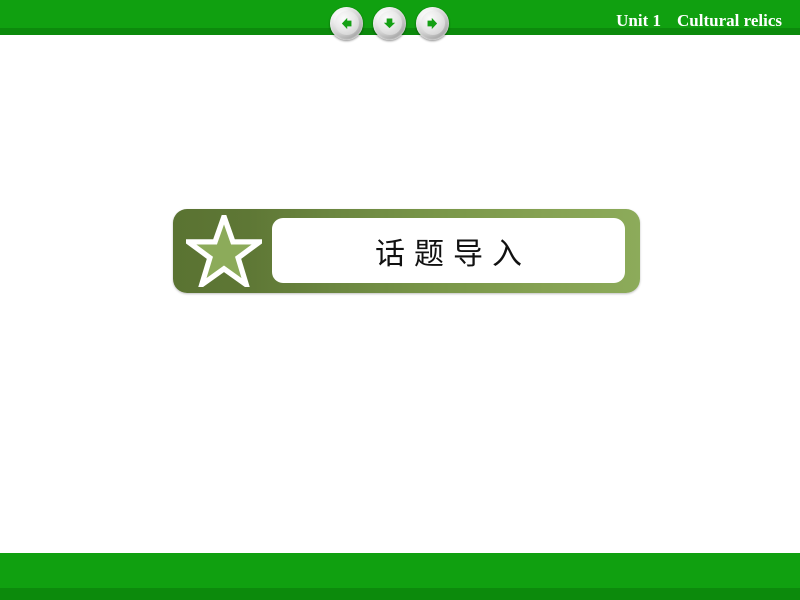 This screenshot has width=800, height=600. I want to click on prev-button, so click(346, 23).